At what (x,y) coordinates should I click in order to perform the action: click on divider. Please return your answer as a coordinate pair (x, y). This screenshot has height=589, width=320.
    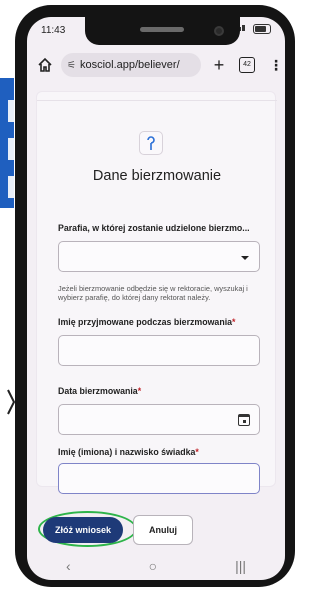
    Looking at the image, I should click on (157, 100).